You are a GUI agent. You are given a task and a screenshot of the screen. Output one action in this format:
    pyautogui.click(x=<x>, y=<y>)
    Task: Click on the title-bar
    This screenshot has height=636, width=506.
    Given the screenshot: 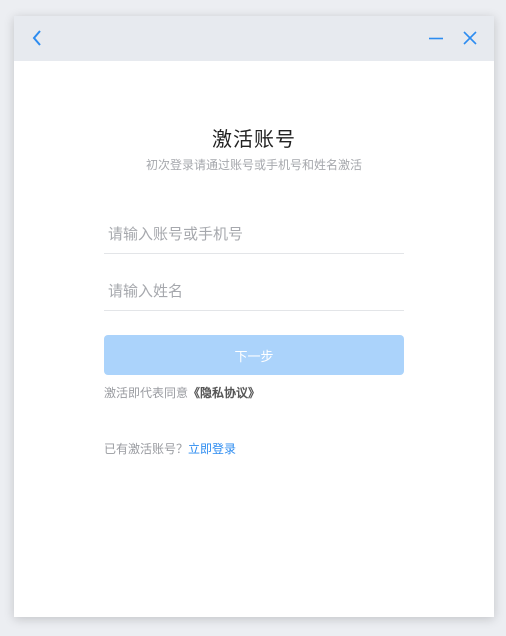 What is the action you would take?
    pyautogui.click(x=254, y=38)
    